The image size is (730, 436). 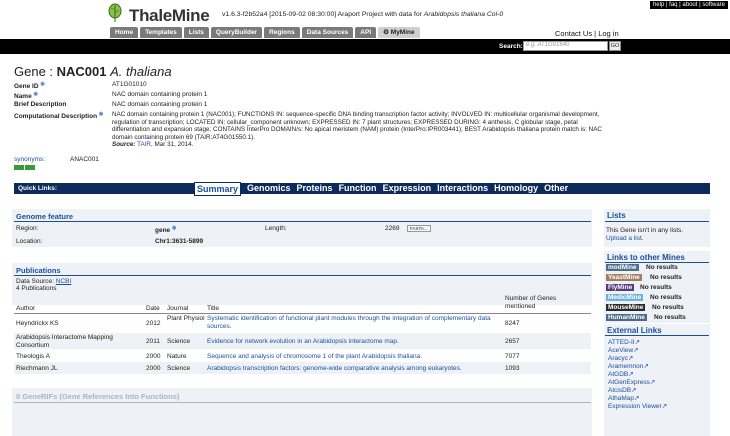 I want to click on external-link-aracyc: Aracyc↗, so click(x=620, y=358).